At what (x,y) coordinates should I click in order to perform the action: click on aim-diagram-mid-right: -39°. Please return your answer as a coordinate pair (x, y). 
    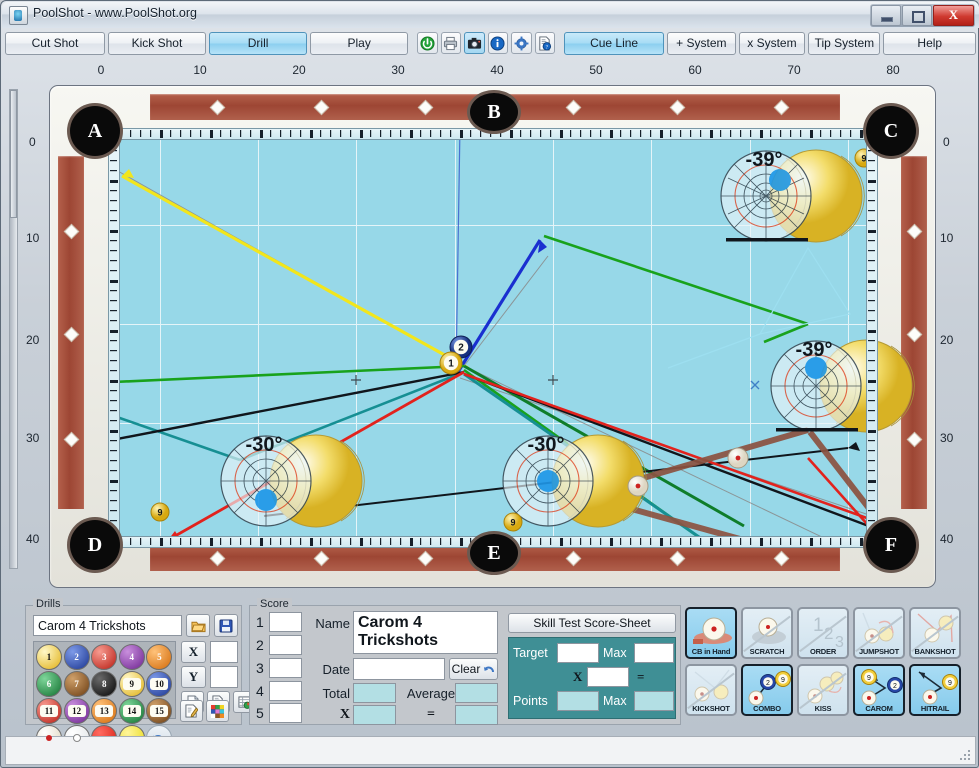
    Looking at the image, I should click on (848, 386).